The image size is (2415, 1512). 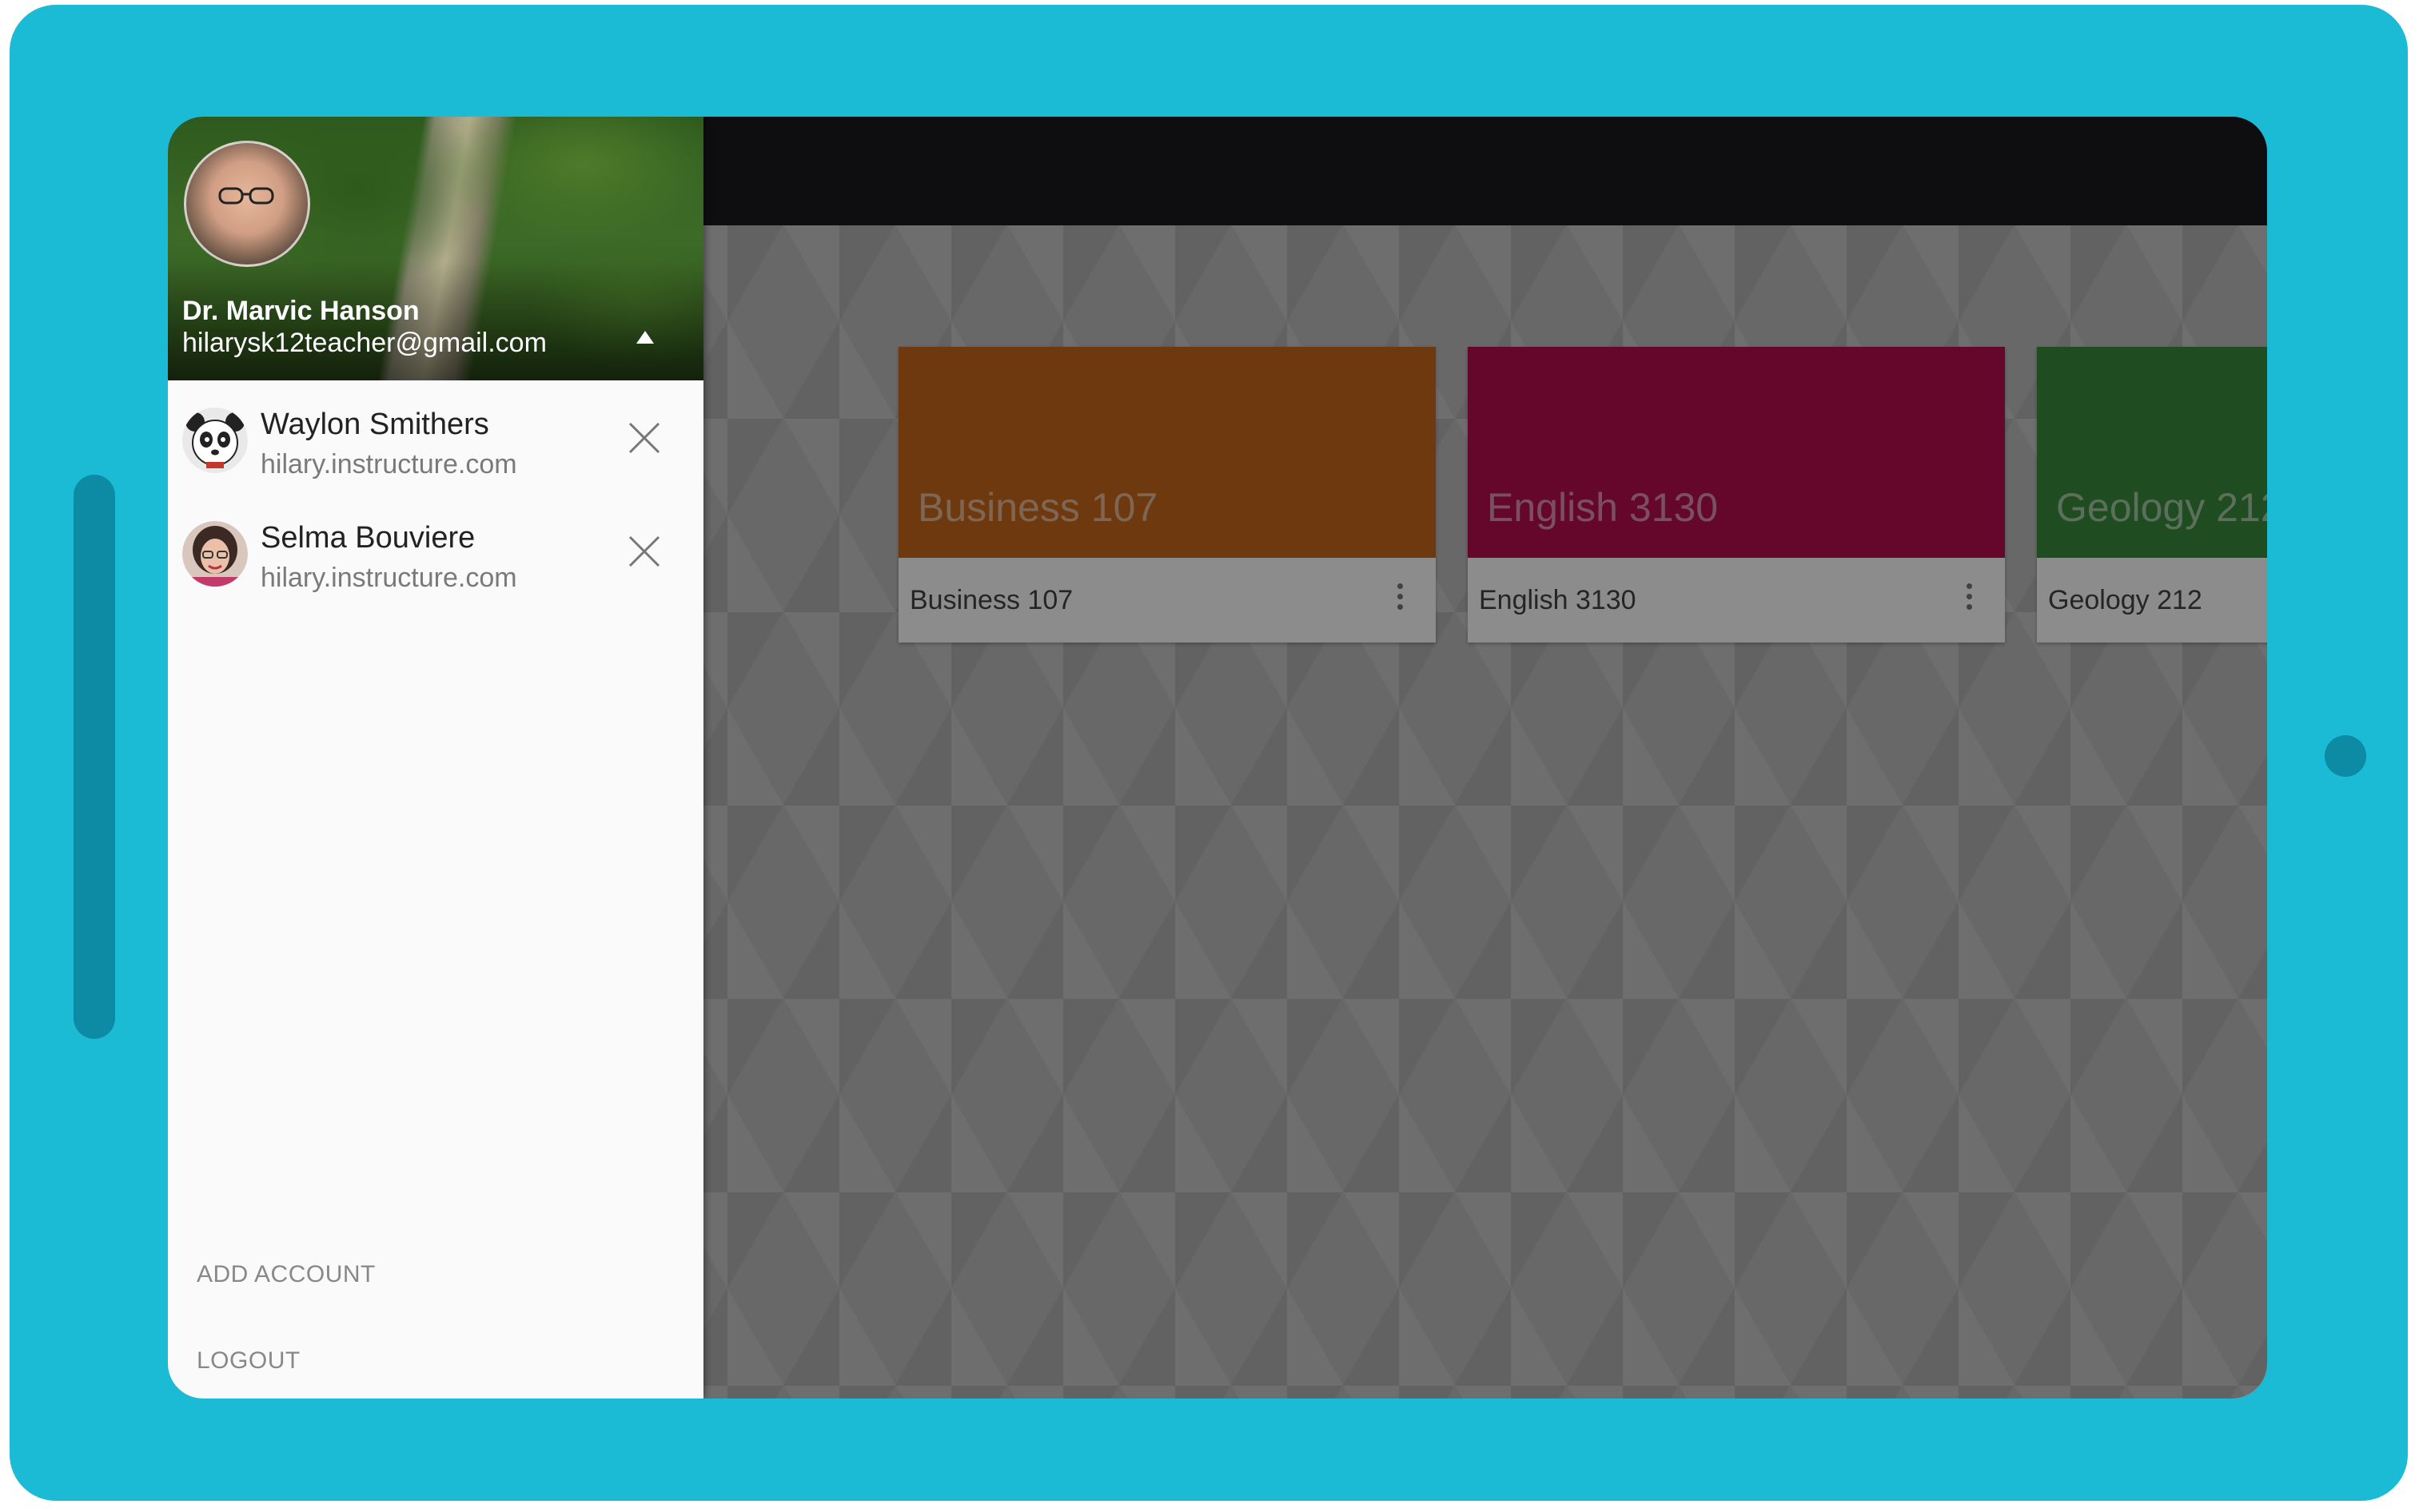 I want to click on account-item: Waylon Smithers hilary.instructure.com, so click(x=436, y=443).